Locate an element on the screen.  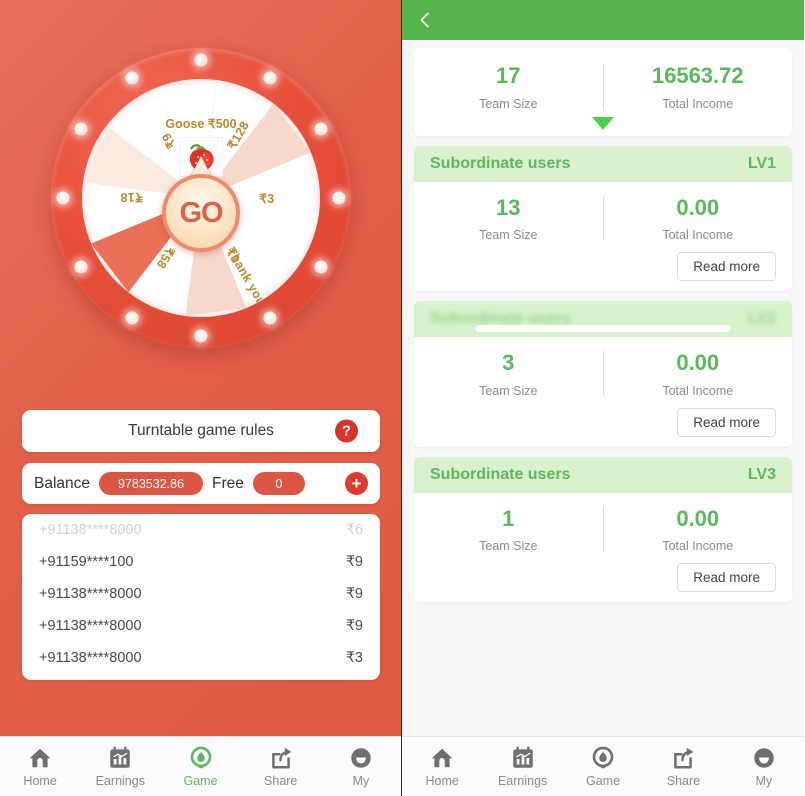
level-total-income-label: Total Income is located at coordinates (698, 390).